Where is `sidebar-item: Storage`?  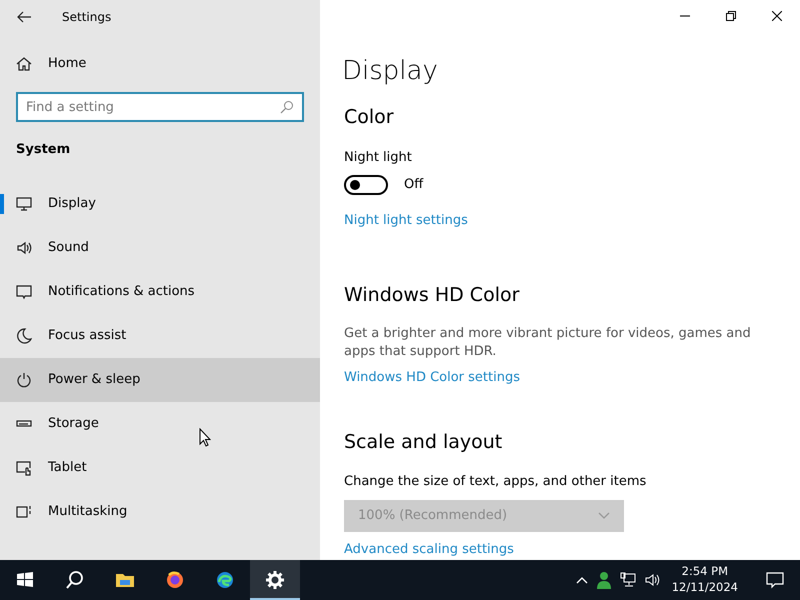
sidebar-item: Storage is located at coordinates (160, 424).